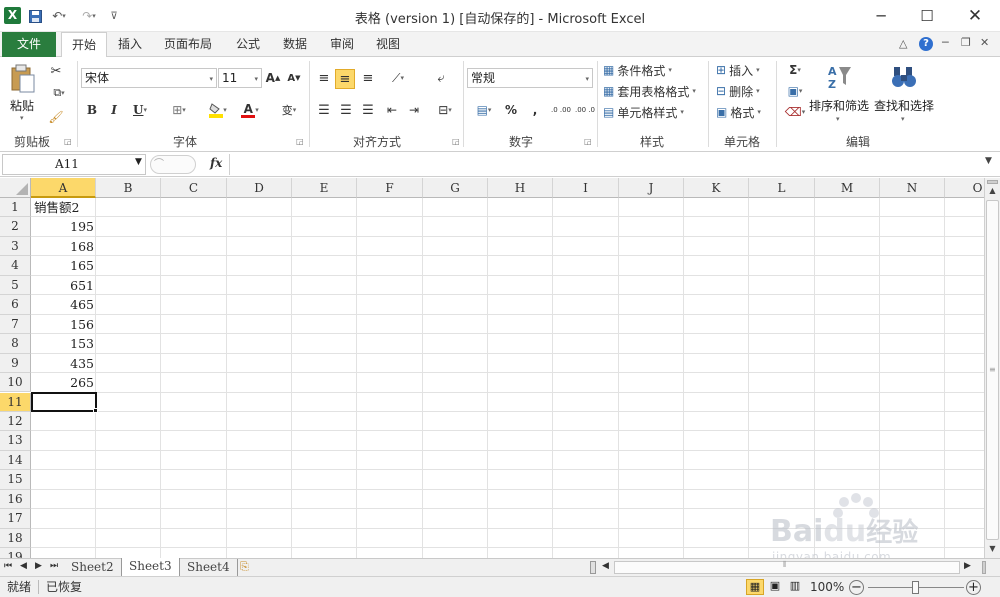 Image resolution: width=1000 pixels, height=597 pixels. What do you see at coordinates (342, 44) in the screenshot?
I see `tab-review: 审阅` at bounding box center [342, 44].